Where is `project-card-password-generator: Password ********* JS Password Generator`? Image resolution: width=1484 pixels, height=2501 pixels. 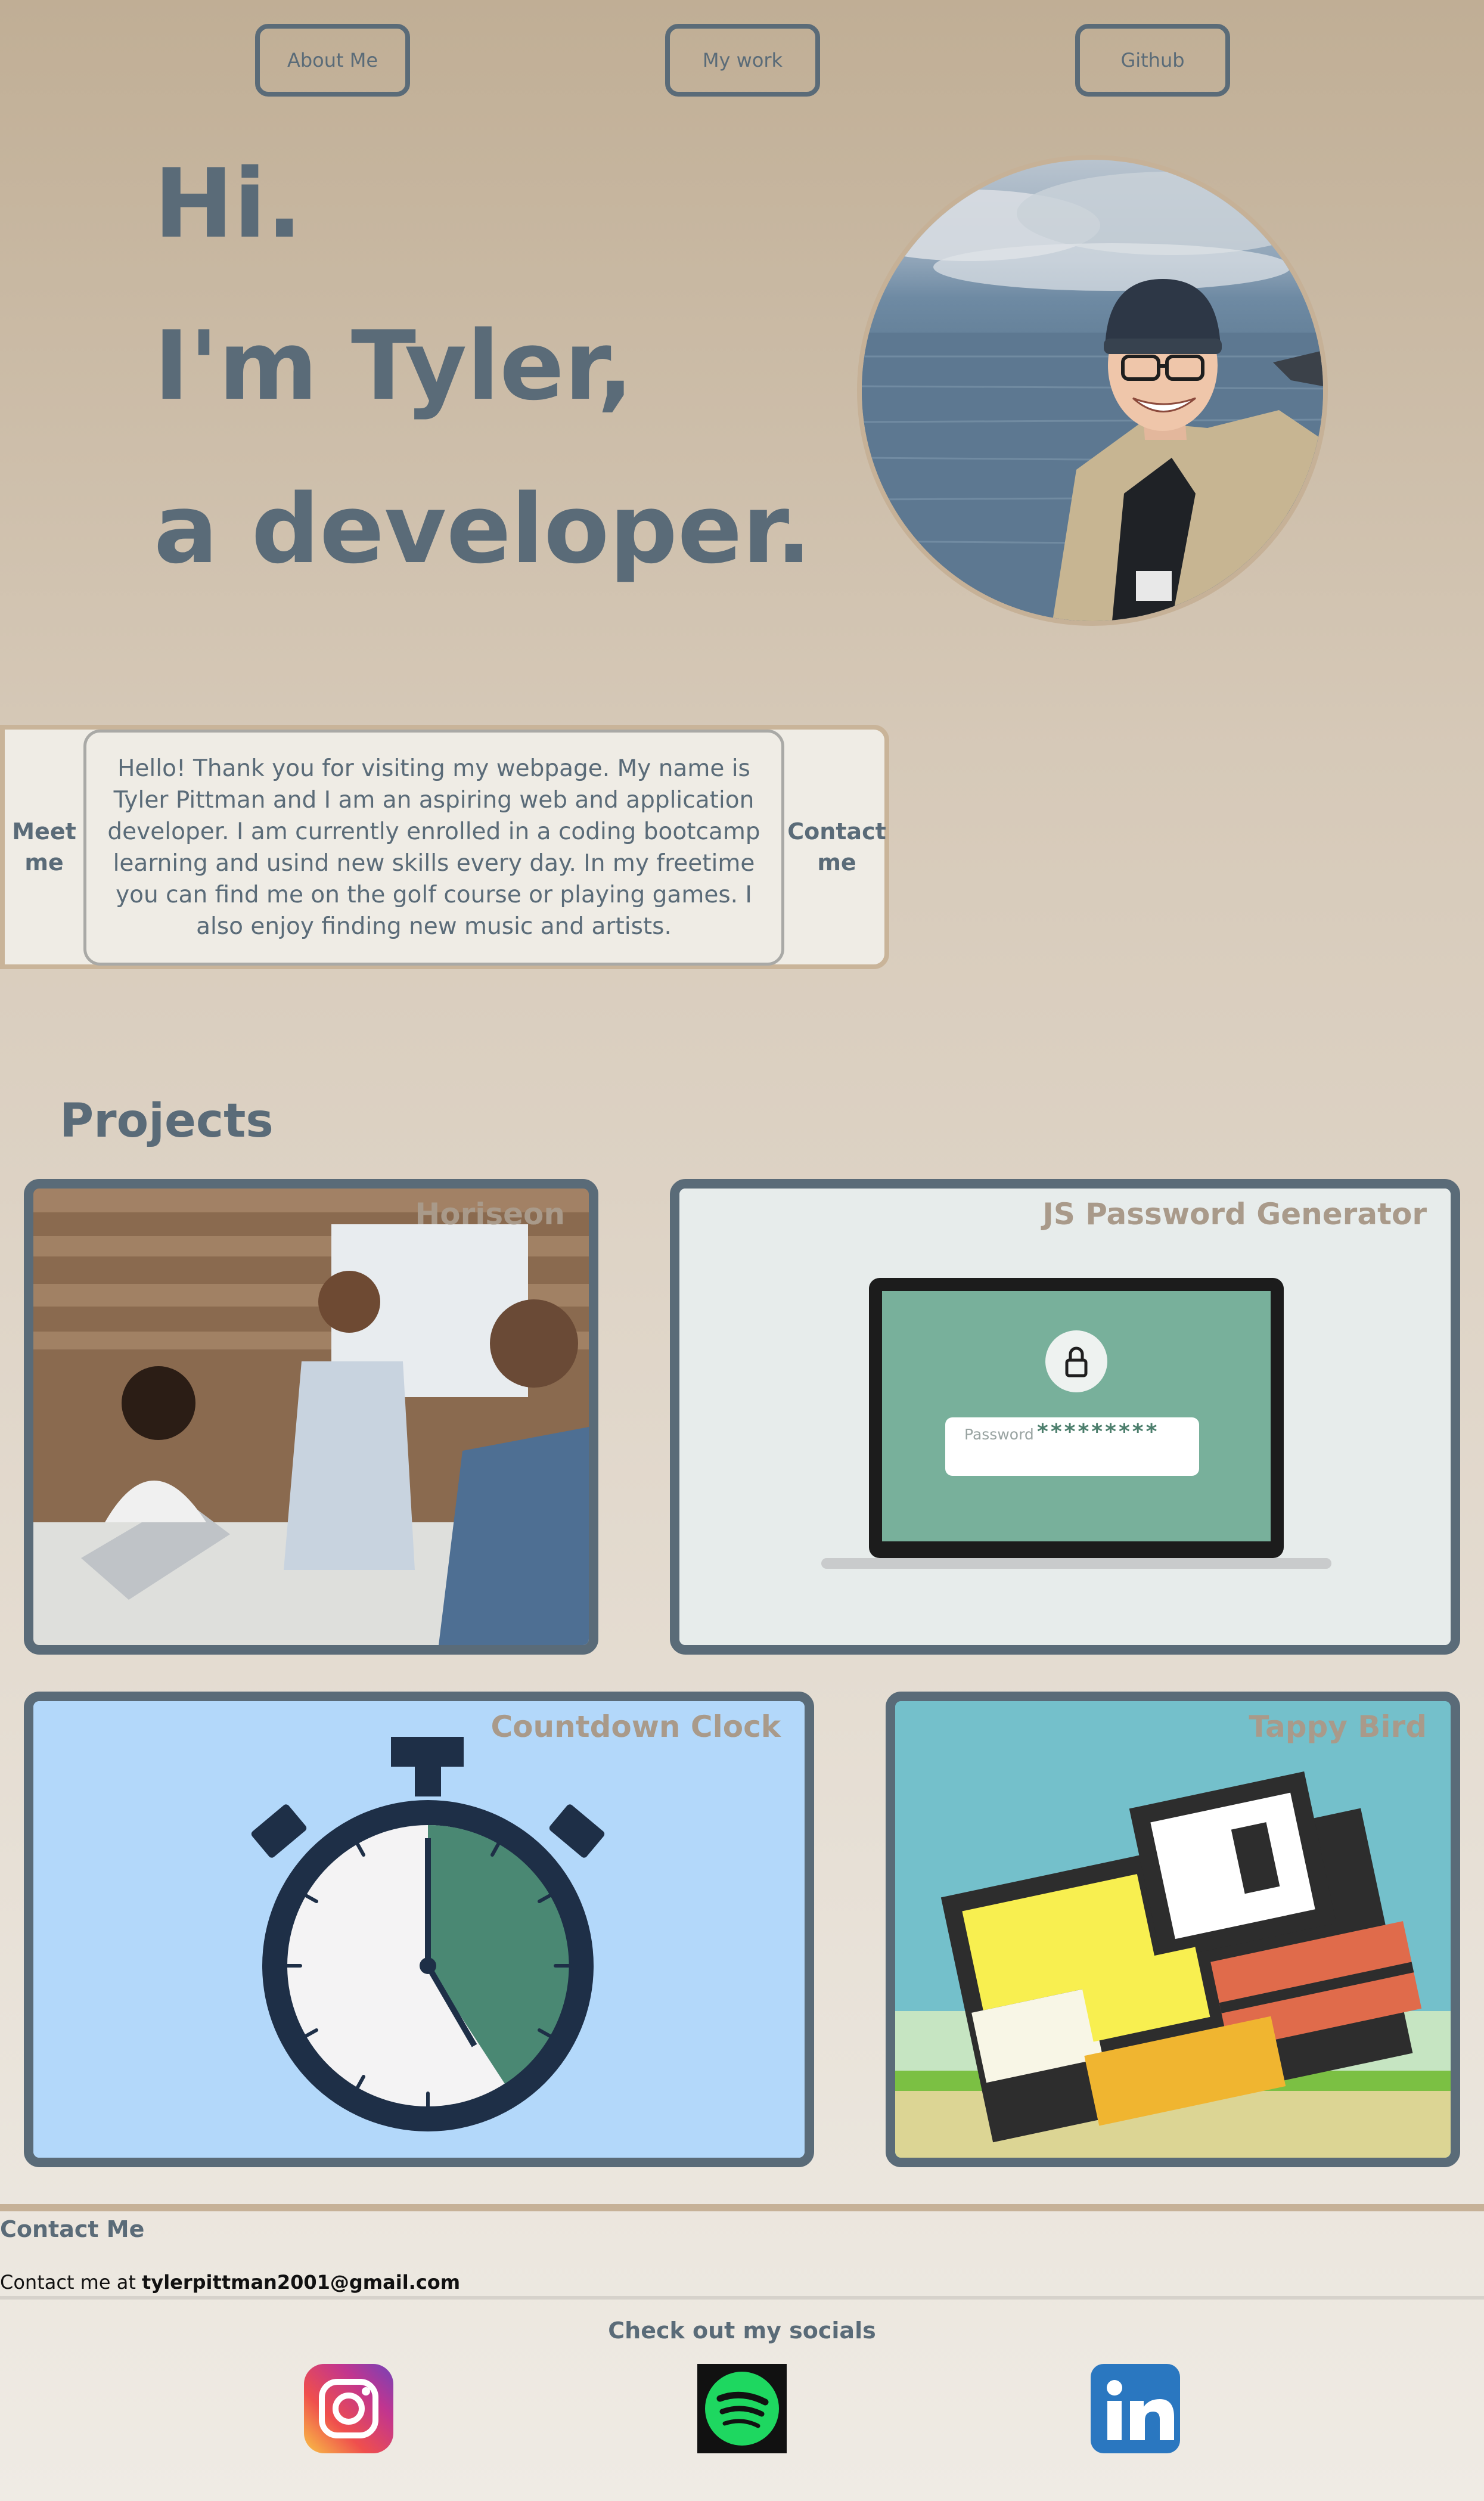 project-card-password-generator: Password ********* JS Password Generator is located at coordinates (1065, 1417).